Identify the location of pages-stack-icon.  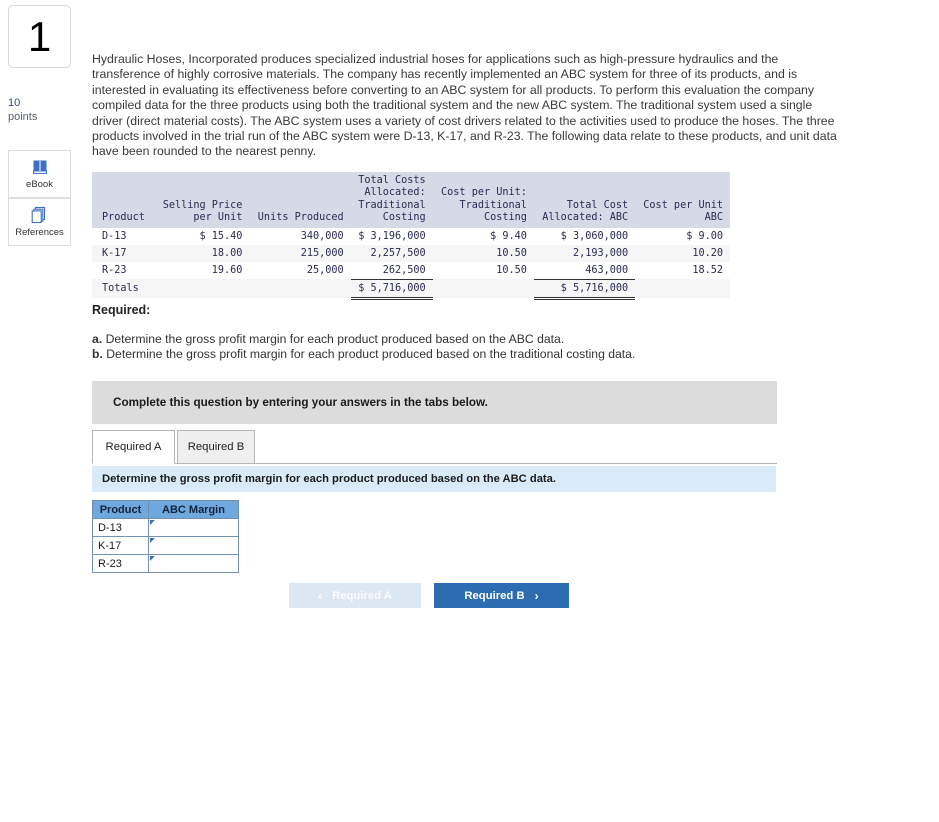
(40, 215).